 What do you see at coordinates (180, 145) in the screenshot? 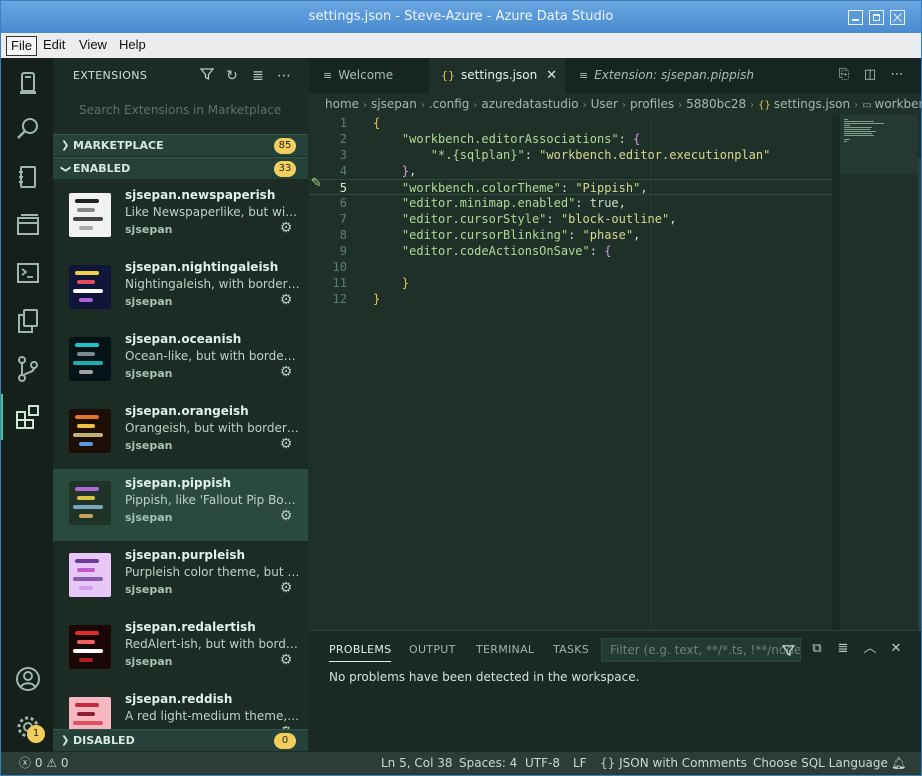
I see `marketplace-section: ❯ MARKETPLACE 85` at bounding box center [180, 145].